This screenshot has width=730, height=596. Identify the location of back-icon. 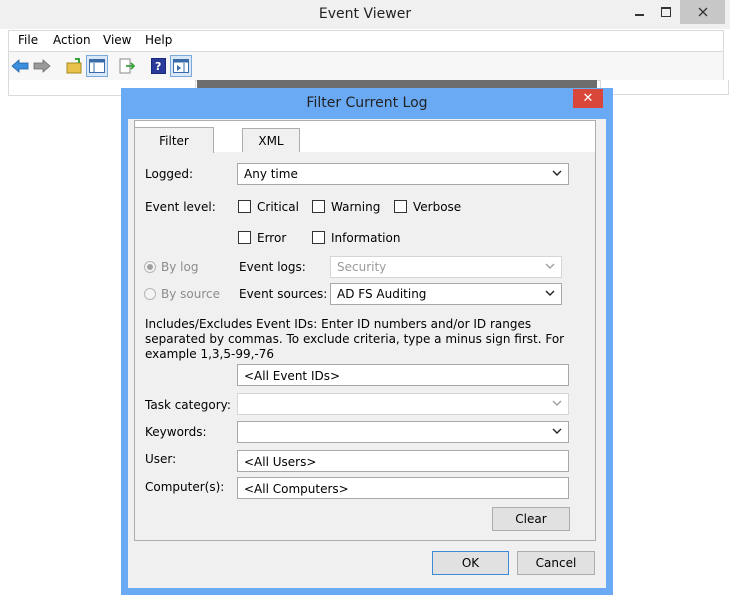
(20, 66).